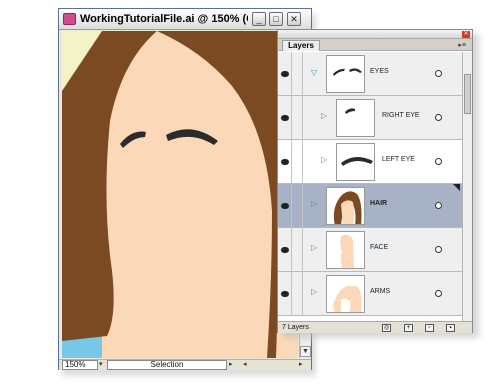  Describe the element at coordinates (467, 94) in the screenshot. I see `scroll-thumb` at that location.